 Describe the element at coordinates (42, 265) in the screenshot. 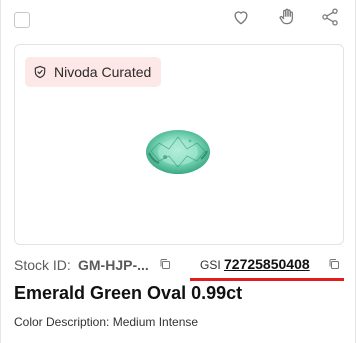

I see `stock-id-label: Stock ID:` at that location.